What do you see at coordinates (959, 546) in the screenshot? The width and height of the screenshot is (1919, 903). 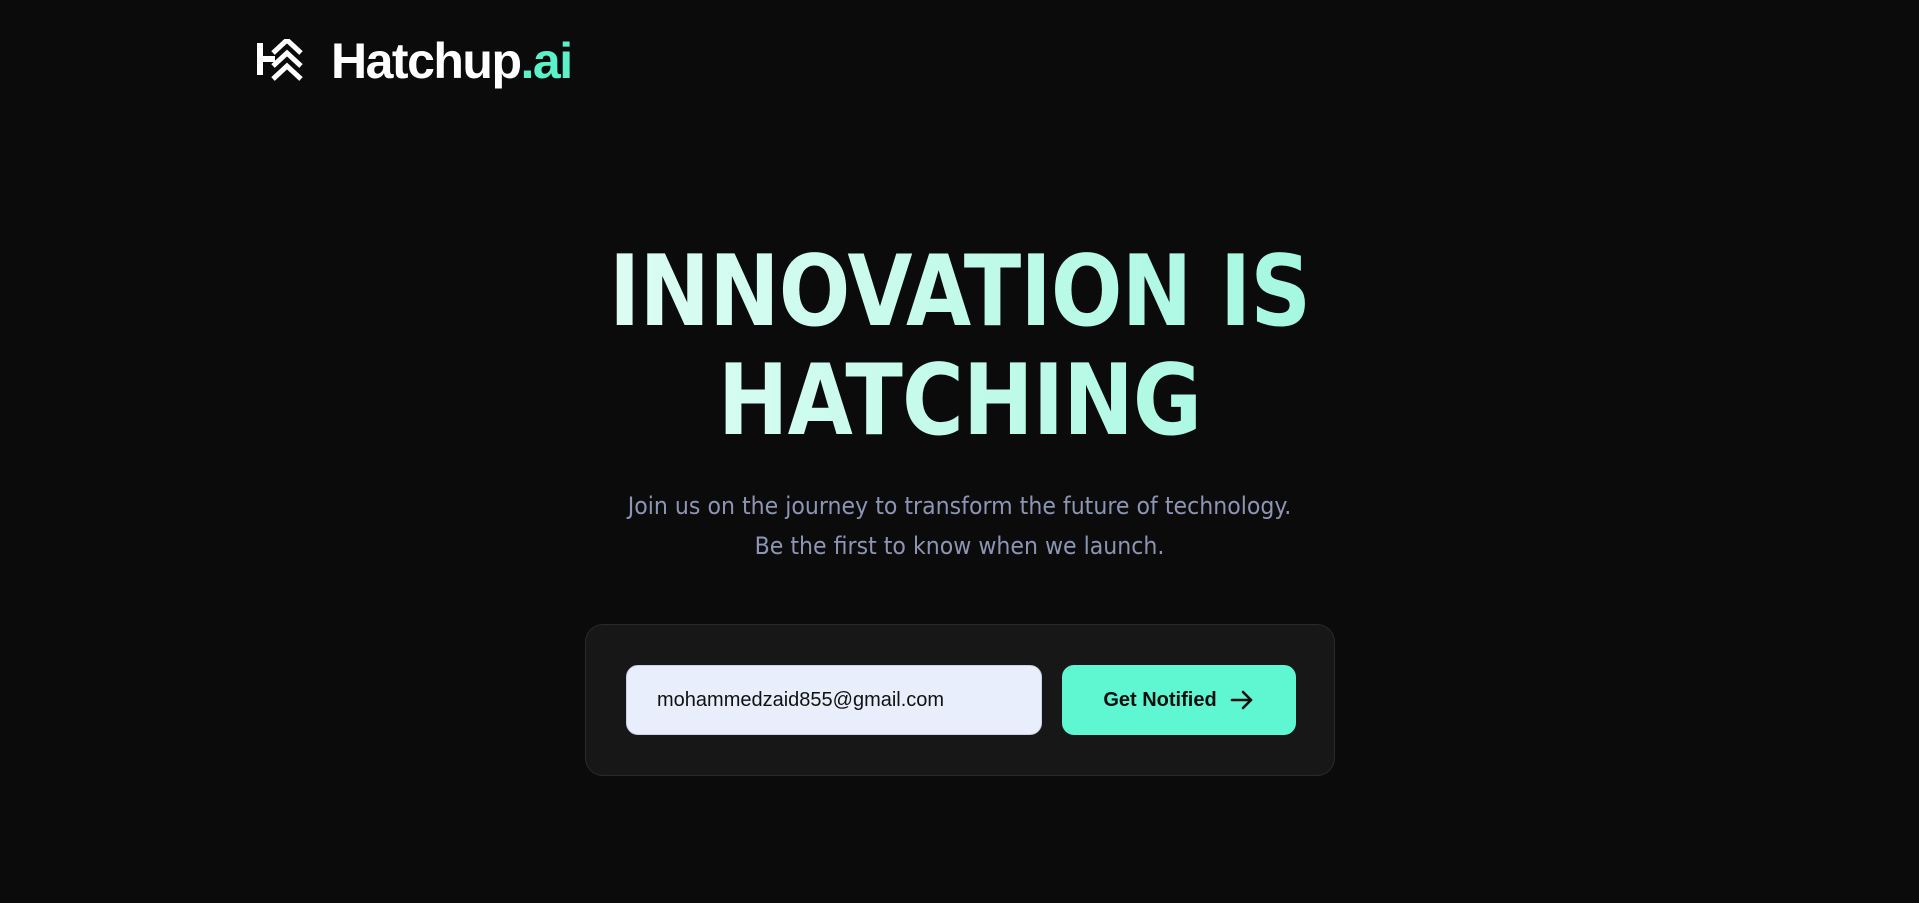 I see `hero-subtitle-line-2: Be the first to know when we launch.` at bounding box center [959, 546].